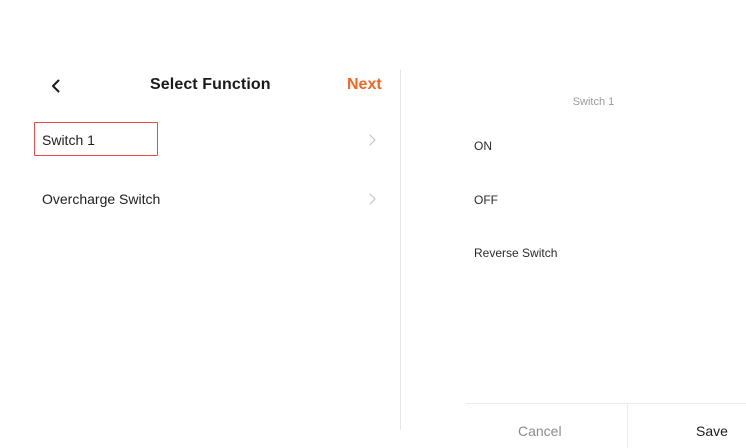 This screenshot has height=448, width=746. I want to click on save-button: Save, so click(712, 431).